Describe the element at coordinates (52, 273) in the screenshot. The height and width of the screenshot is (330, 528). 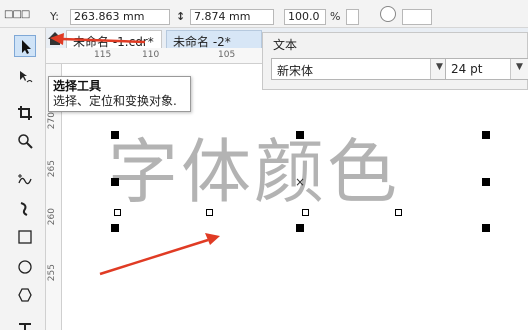
I see `ruler-mark: 255` at that location.